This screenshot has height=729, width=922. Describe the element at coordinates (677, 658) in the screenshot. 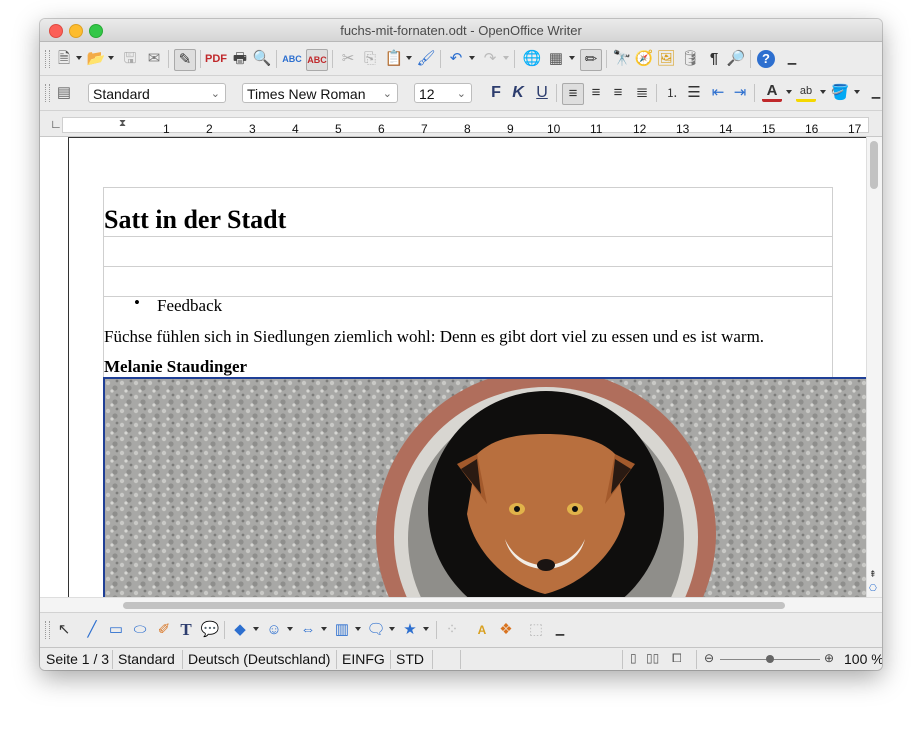

I see `book-view-icon: ⧠` at that location.